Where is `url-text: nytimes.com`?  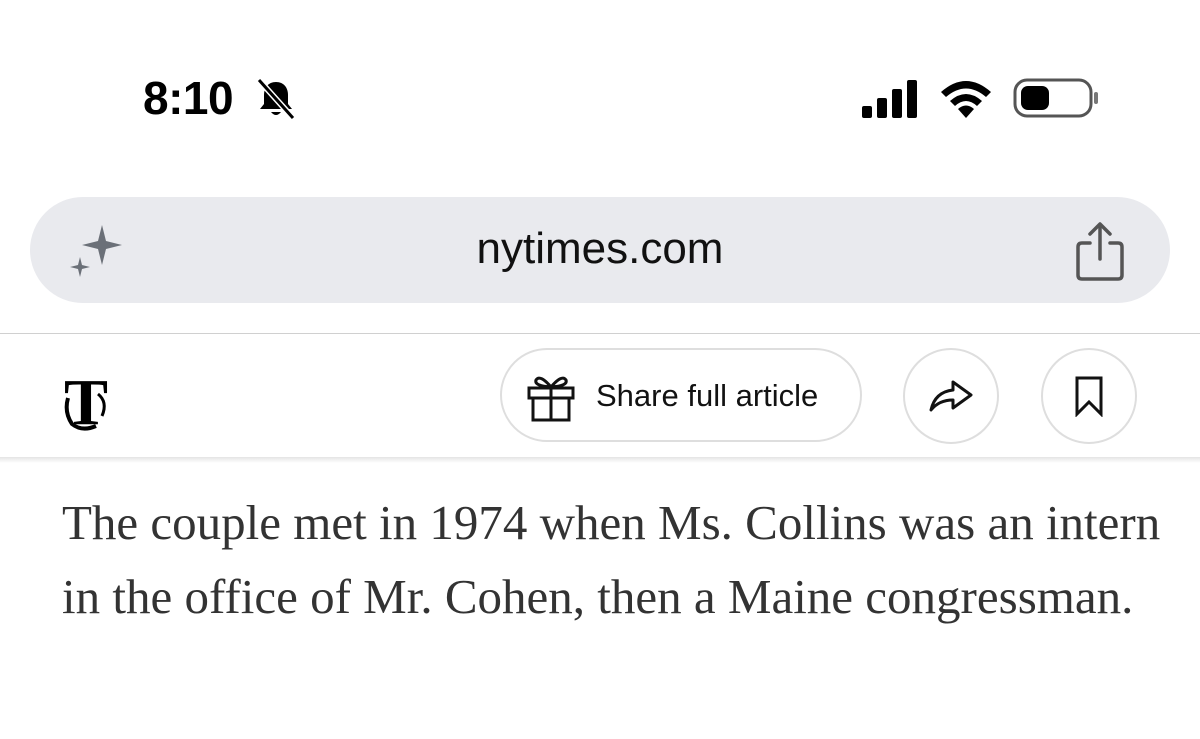 url-text: nytimes.com is located at coordinates (600, 249).